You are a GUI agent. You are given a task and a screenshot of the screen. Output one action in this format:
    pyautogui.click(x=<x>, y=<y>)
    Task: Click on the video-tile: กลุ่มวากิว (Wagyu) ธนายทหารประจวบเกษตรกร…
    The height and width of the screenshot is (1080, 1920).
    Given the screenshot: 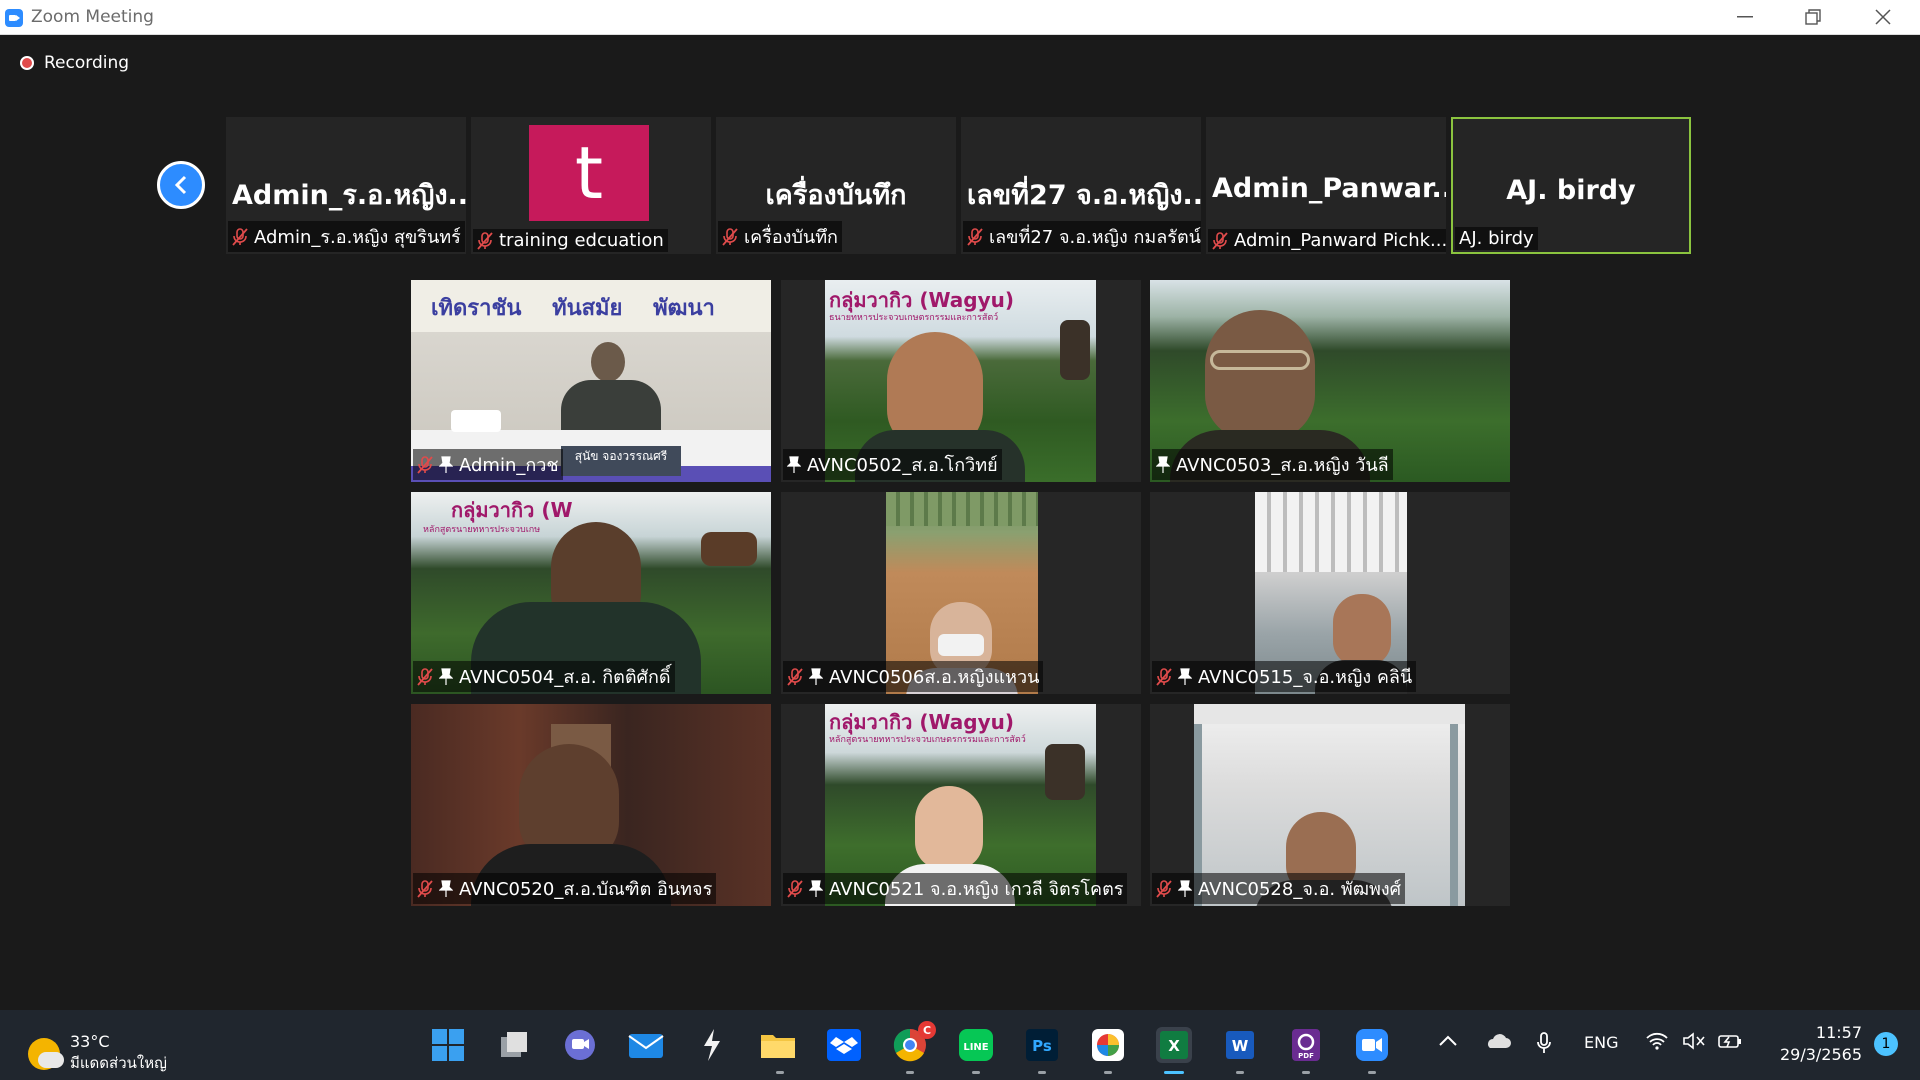 What is the action you would take?
    pyautogui.click(x=961, y=381)
    